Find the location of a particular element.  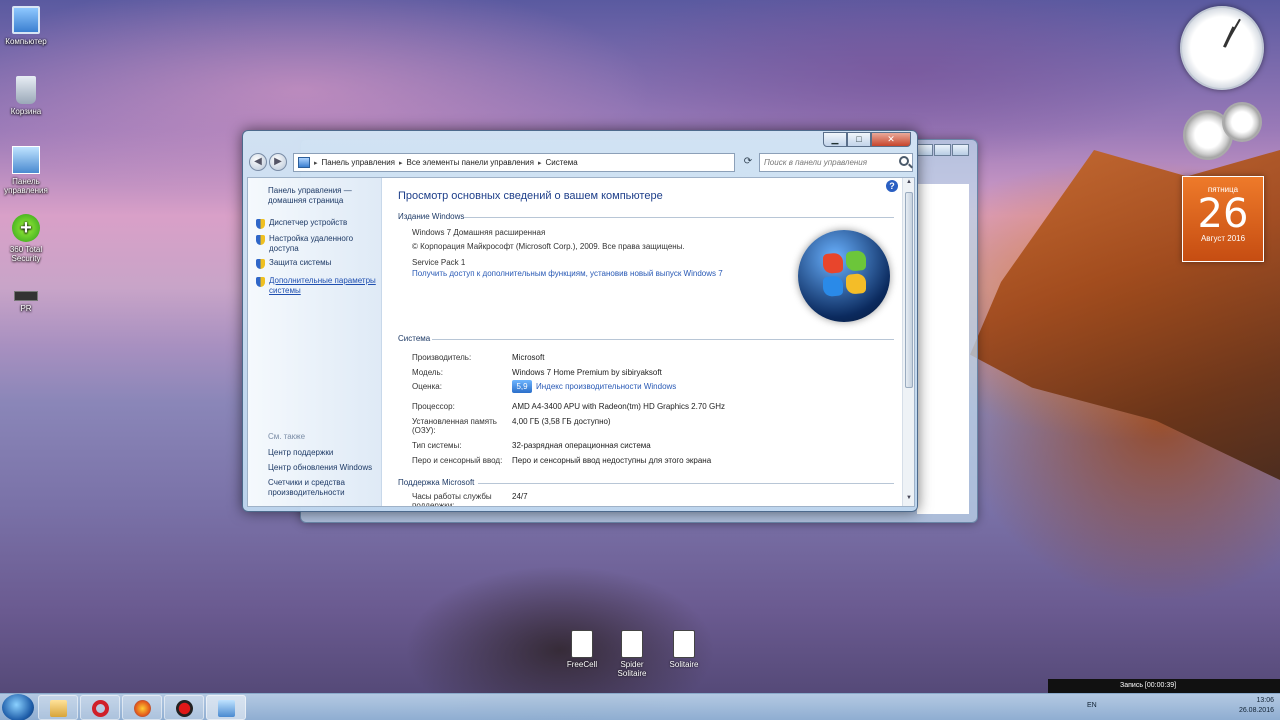

recording-bar: Запись [00:00:39] is located at coordinates (1164, 686).